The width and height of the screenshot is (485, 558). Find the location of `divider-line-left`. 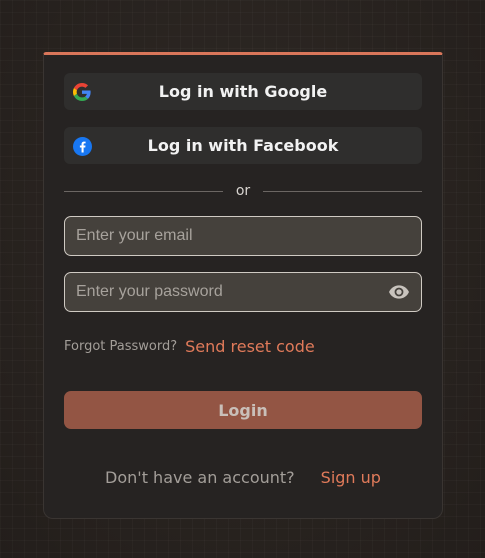

divider-line-left is located at coordinates (143, 191).